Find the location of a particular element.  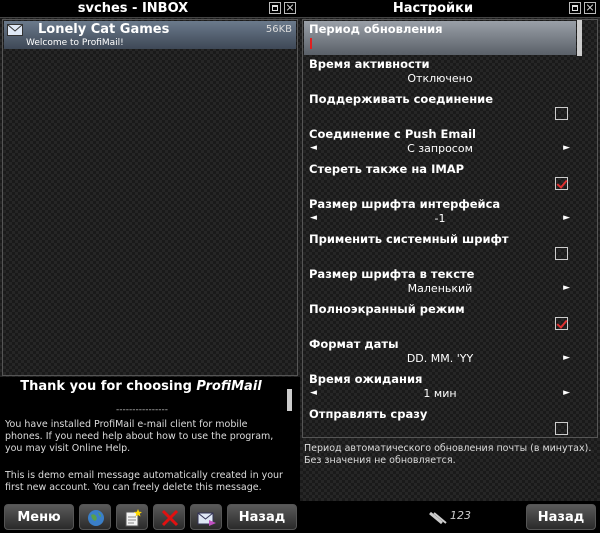

send-mail-button is located at coordinates (206, 517).